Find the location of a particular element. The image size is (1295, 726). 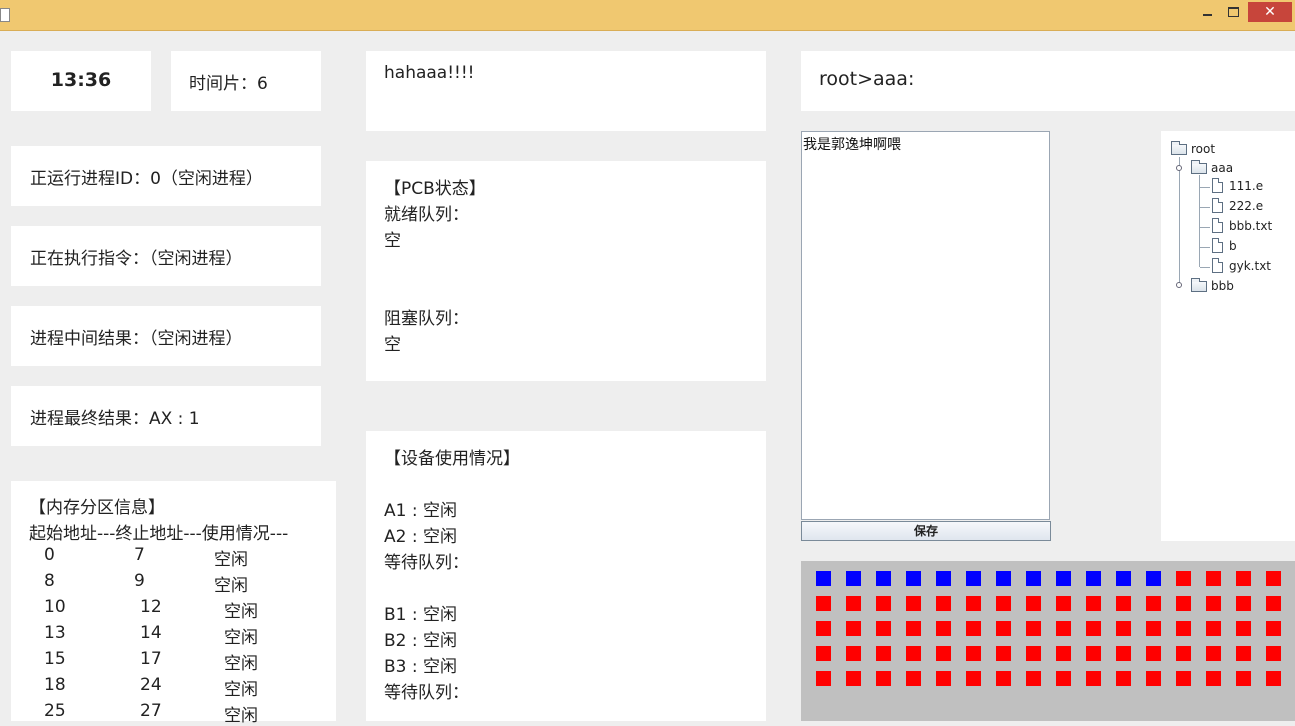

folder-icon is located at coordinates (1199, 284).